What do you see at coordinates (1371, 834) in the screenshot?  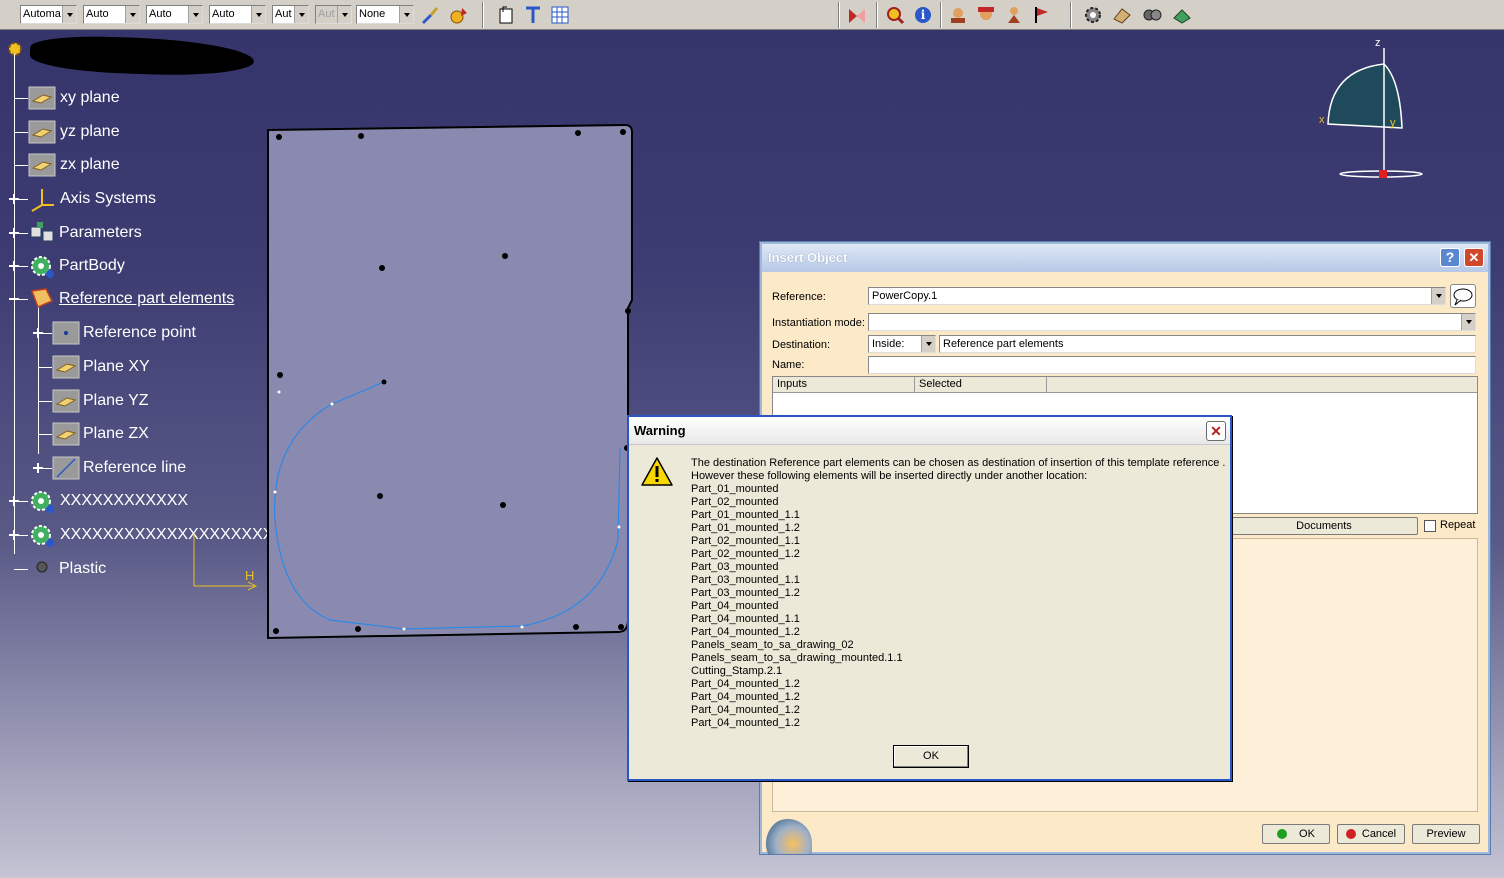 I see `cancel-button: Cancel` at bounding box center [1371, 834].